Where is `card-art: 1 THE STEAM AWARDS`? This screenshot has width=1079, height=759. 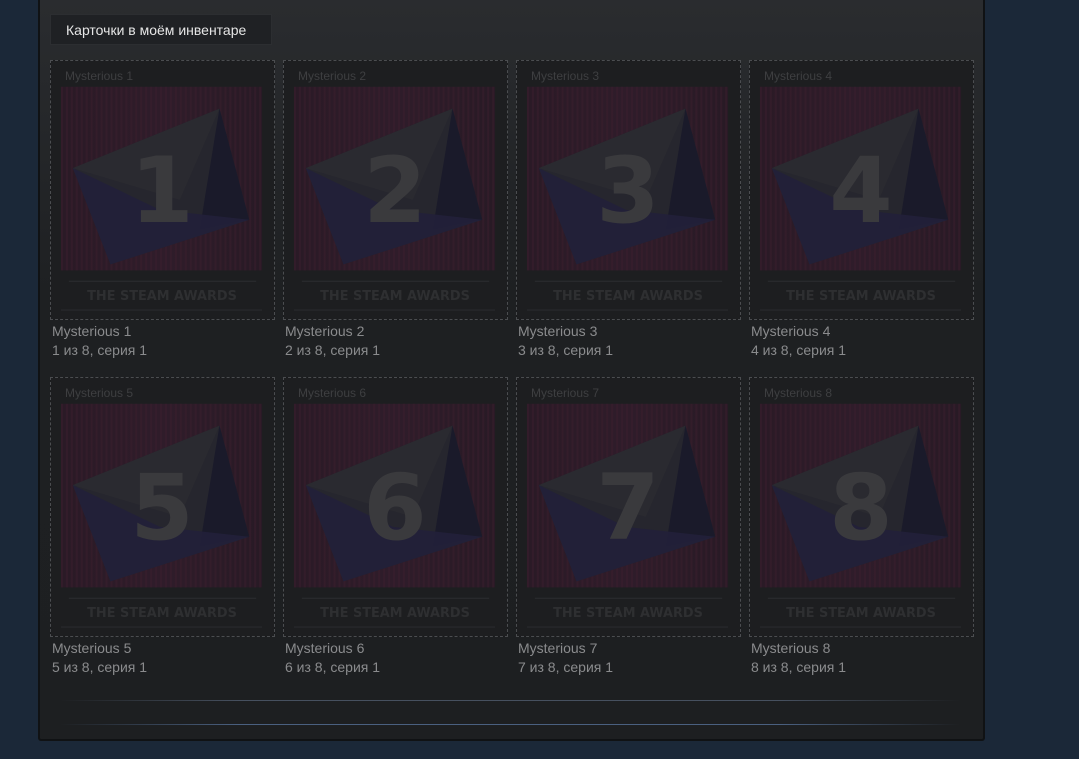
card-art: 1 THE STEAM AWARDS is located at coordinates (162, 190).